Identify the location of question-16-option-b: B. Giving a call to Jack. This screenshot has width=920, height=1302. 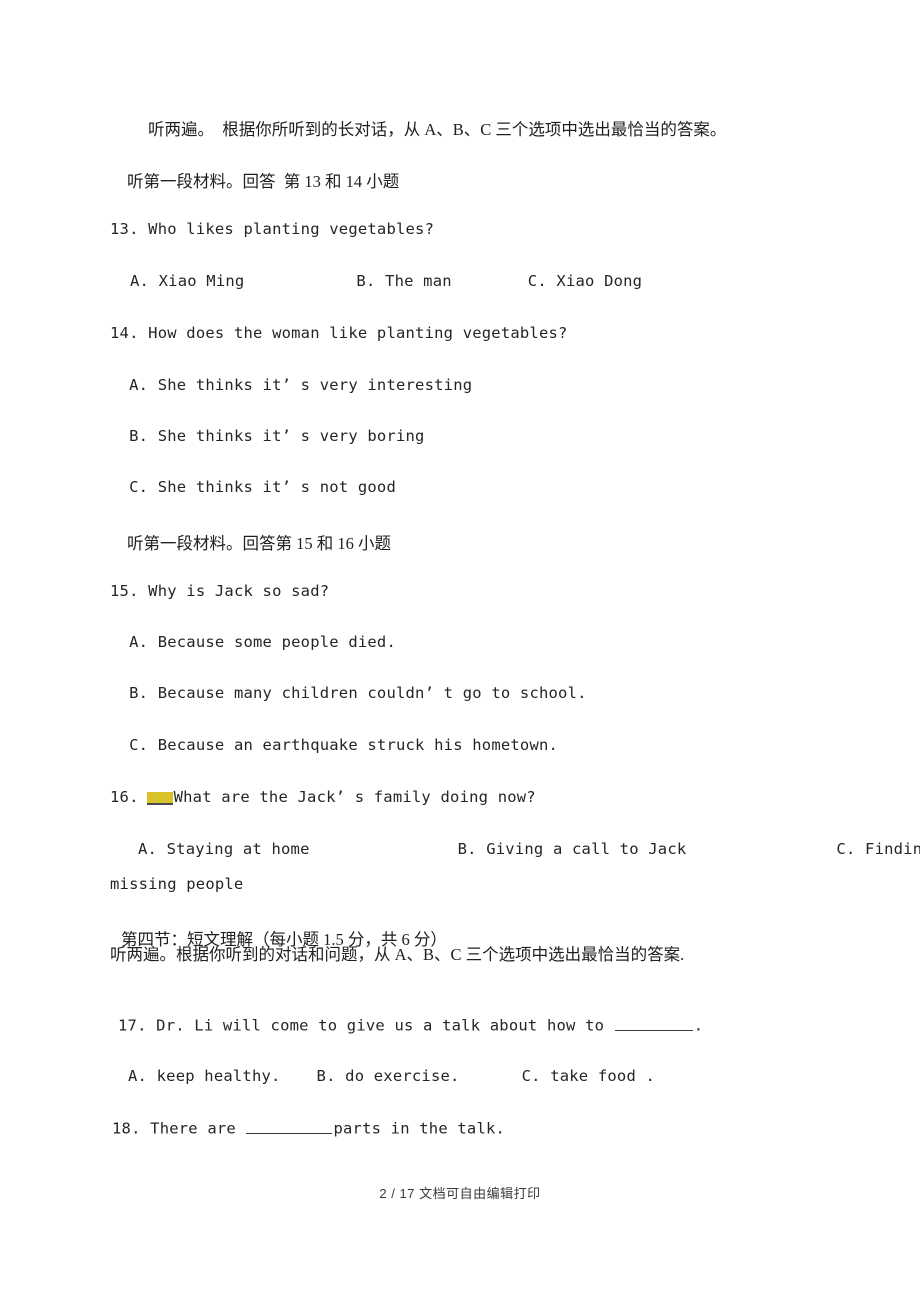
(498, 849).